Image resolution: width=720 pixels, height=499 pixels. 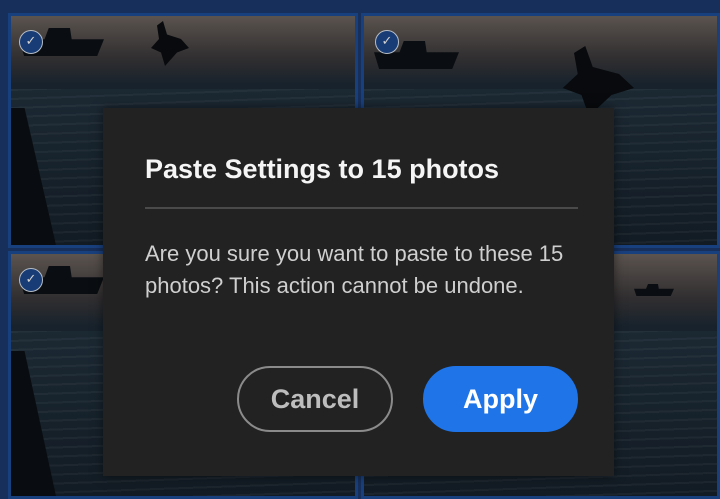 I want to click on apply-button: Apply, so click(x=500, y=399).